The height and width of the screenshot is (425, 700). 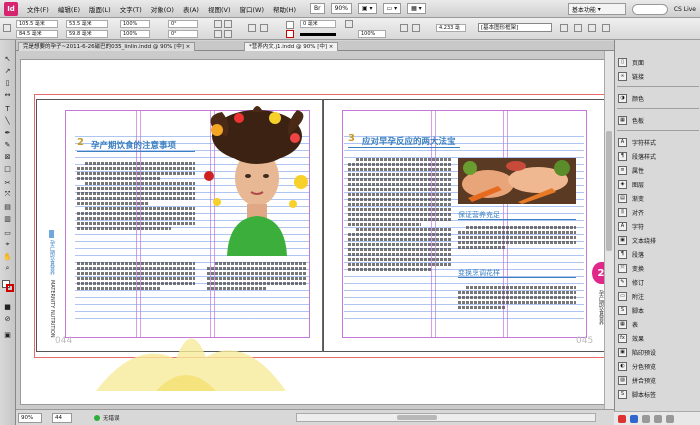 I want to click on panel-text-wrap: ▣ 文本绕排, so click(x=658, y=240).